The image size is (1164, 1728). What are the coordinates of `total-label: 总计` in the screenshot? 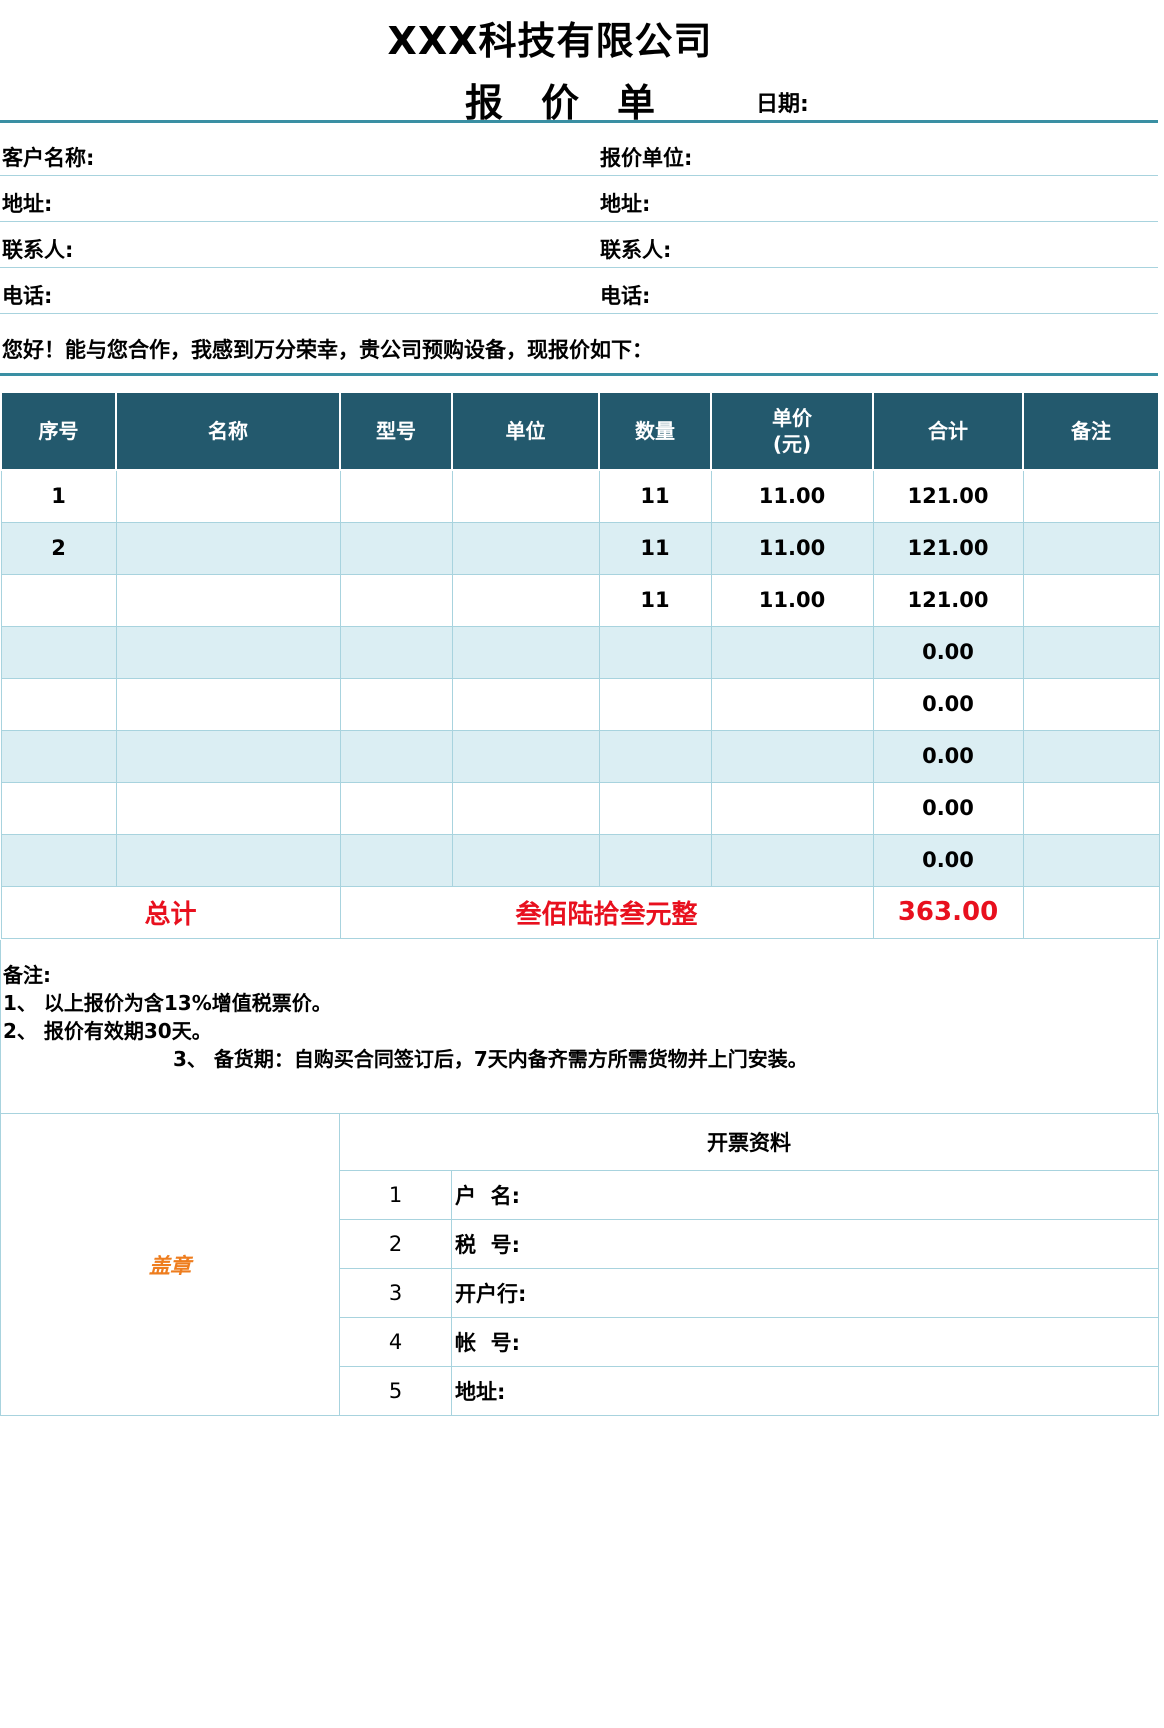 It's located at (170, 912).